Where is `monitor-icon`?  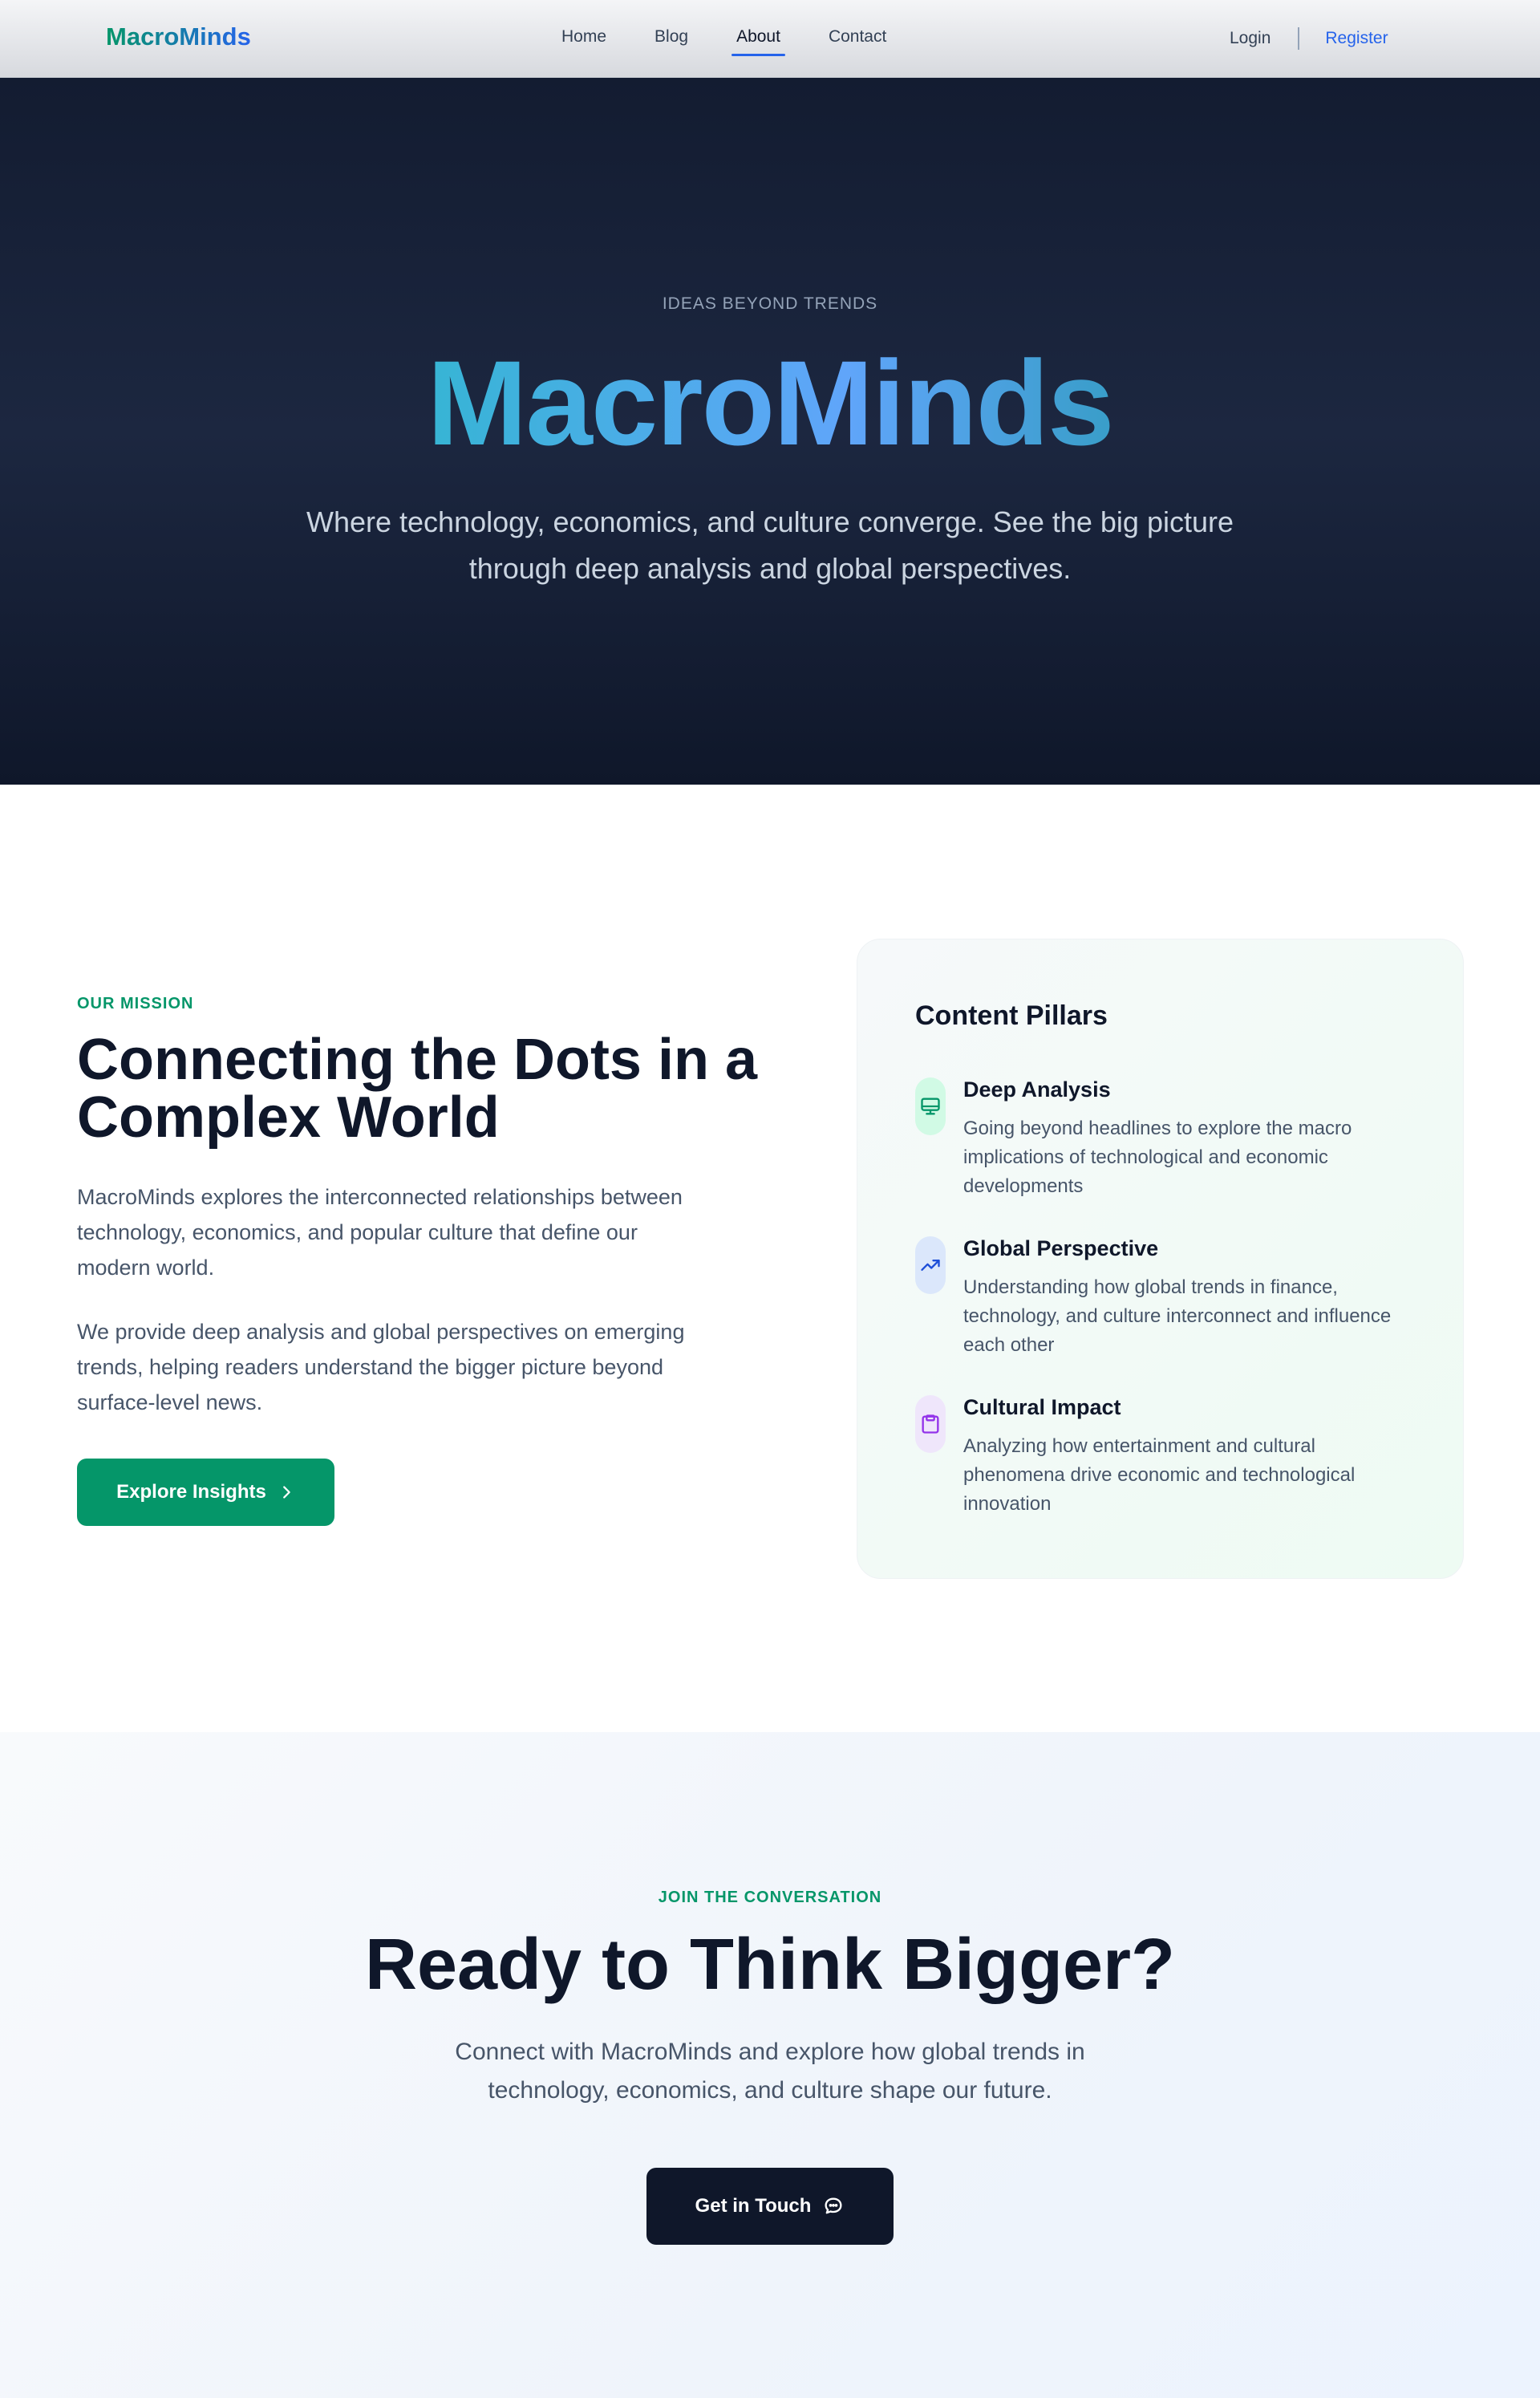 monitor-icon is located at coordinates (930, 1106).